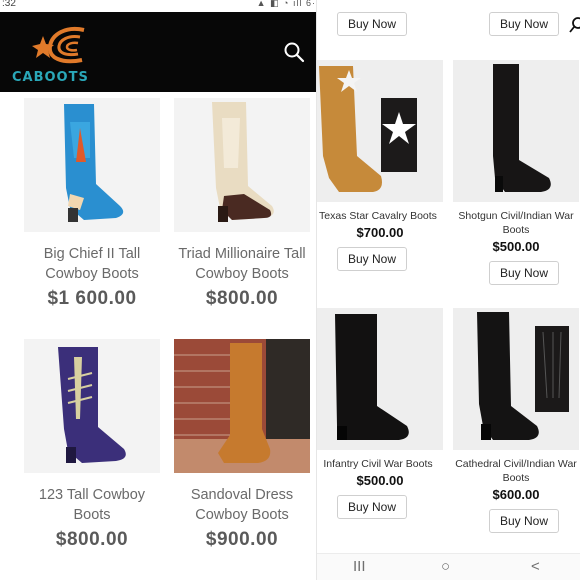  What do you see at coordinates (380, 216) in the screenshot?
I see `product-name: Texas Star Cavalry Boots` at bounding box center [380, 216].